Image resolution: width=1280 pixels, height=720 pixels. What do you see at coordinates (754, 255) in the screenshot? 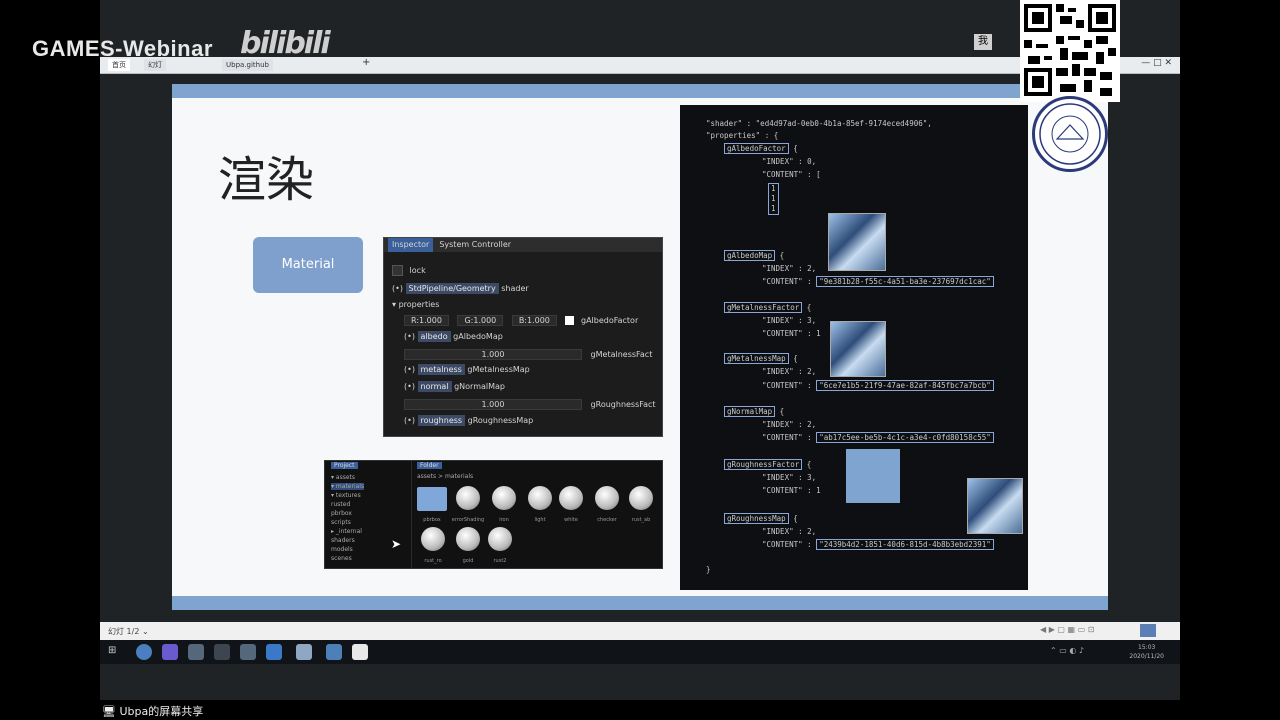
I see `property-key: gAlbedoMap {` at bounding box center [754, 255].